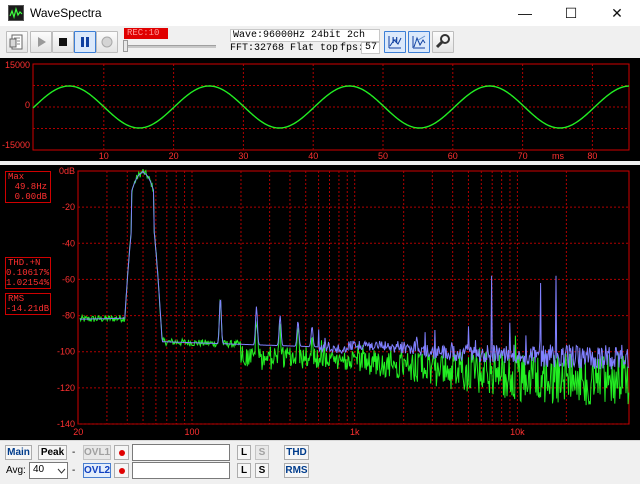  Describe the element at coordinates (370, 48) in the screenshot. I see `fps-value: 57` at that location.